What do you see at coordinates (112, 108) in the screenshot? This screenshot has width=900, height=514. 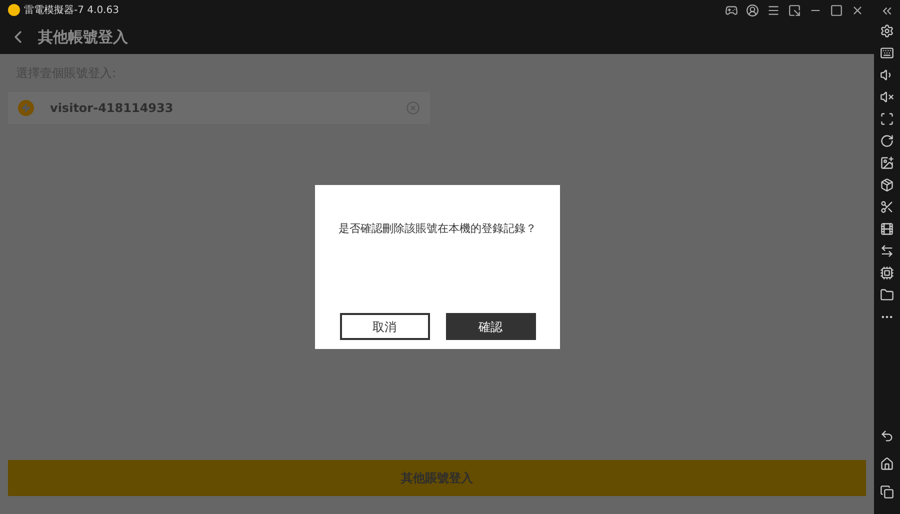 I see `account-name: visitor-418114933` at bounding box center [112, 108].